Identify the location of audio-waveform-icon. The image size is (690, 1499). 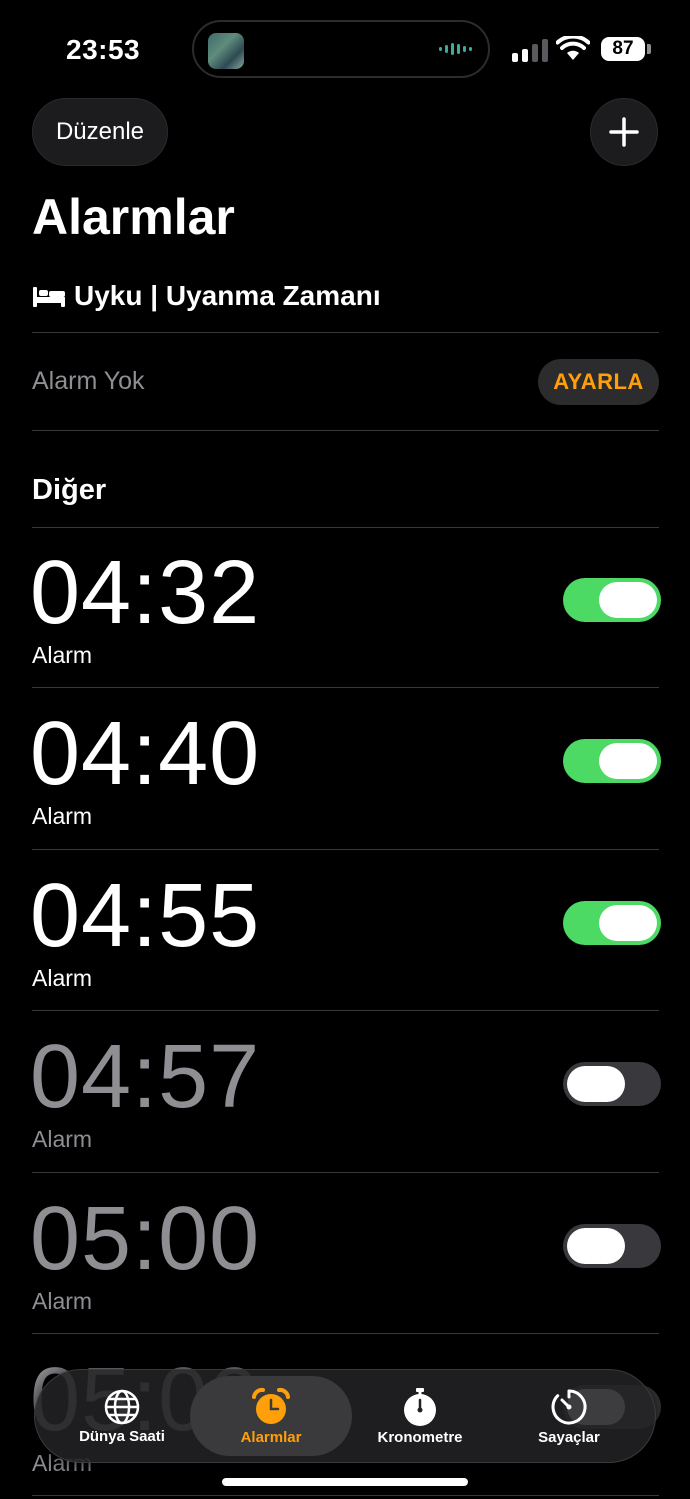
(455, 49).